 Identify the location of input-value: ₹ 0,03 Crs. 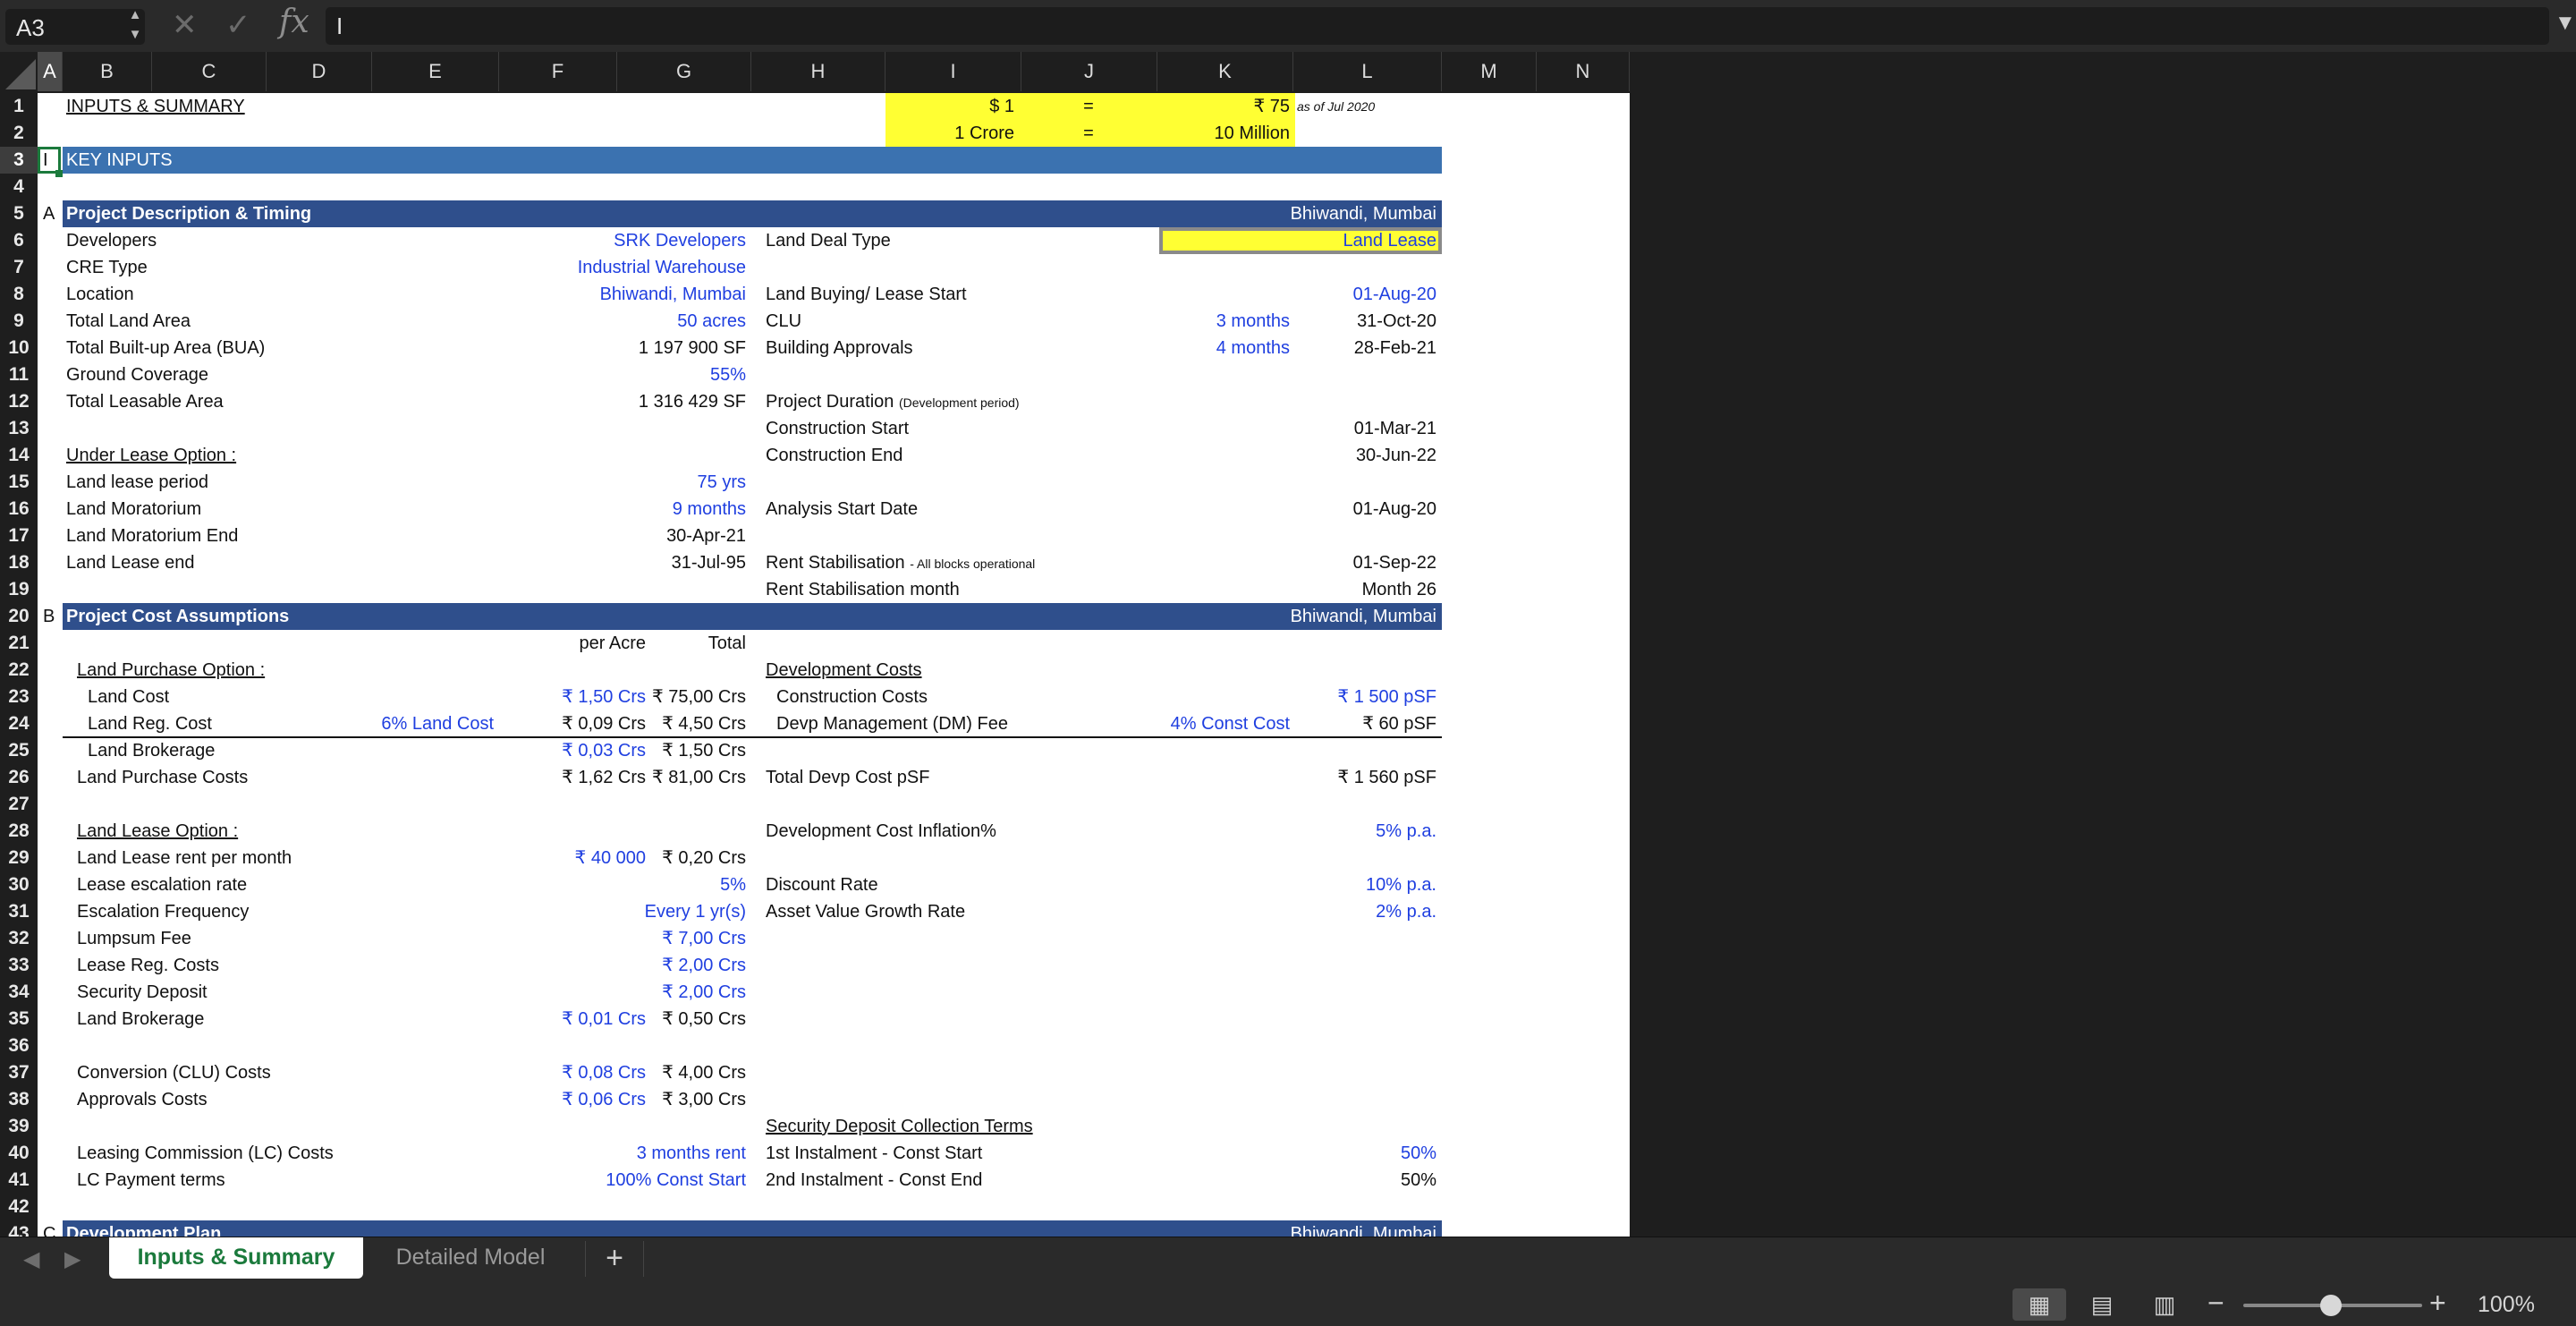
(574, 751).